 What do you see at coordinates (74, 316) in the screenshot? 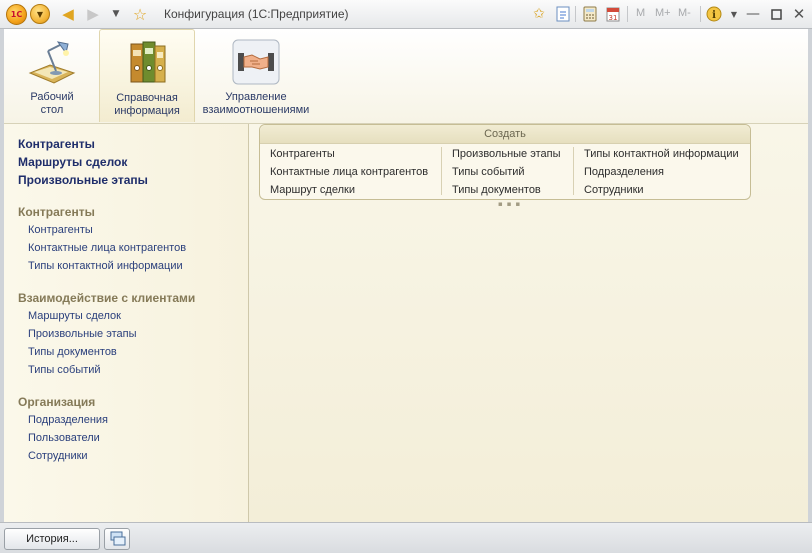
I see `nav-link-deal-routes: Маршруты сделок` at bounding box center [74, 316].